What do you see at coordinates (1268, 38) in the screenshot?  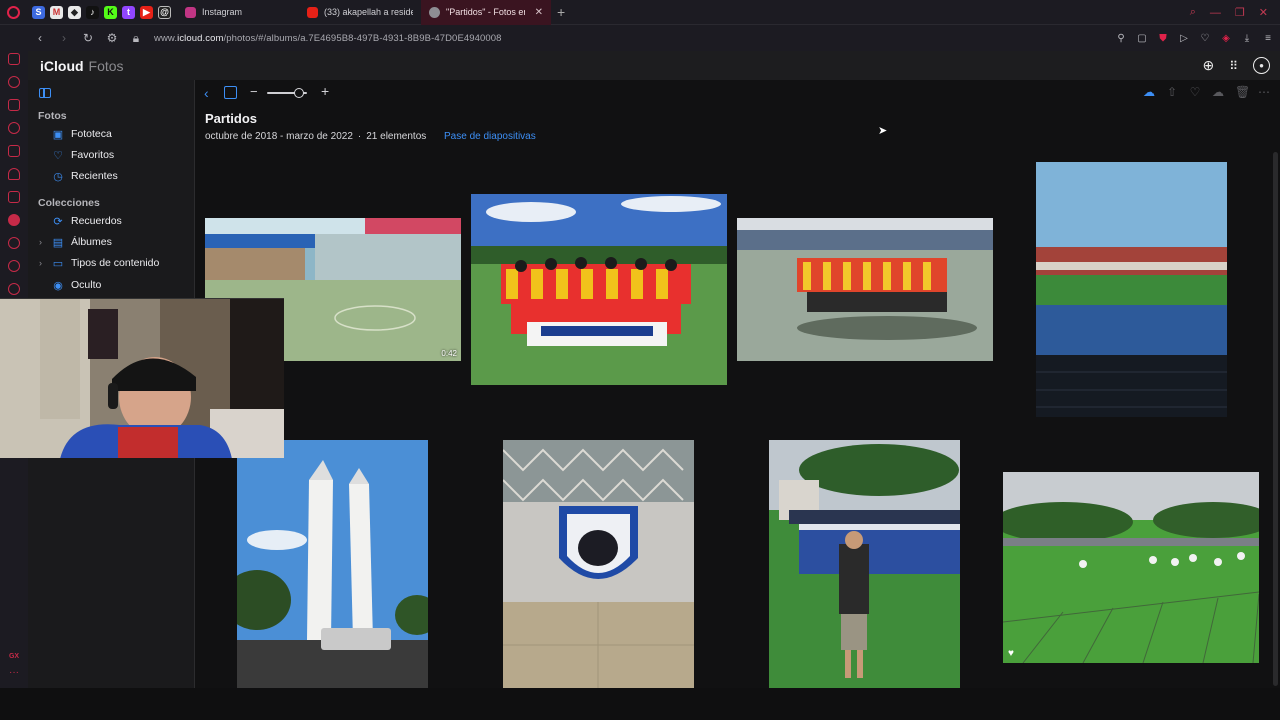 I see `menu-icon: ≡` at bounding box center [1268, 38].